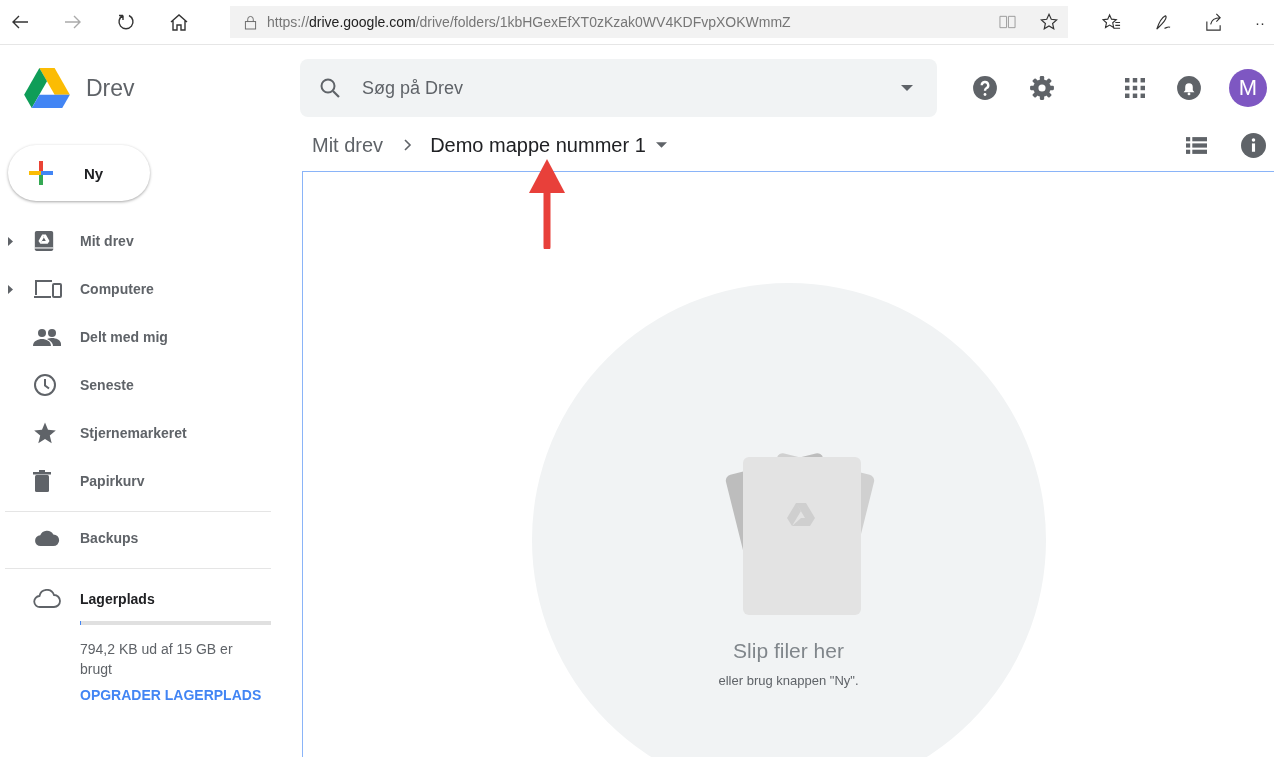  I want to click on app-title: Drev, so click(110, 88).